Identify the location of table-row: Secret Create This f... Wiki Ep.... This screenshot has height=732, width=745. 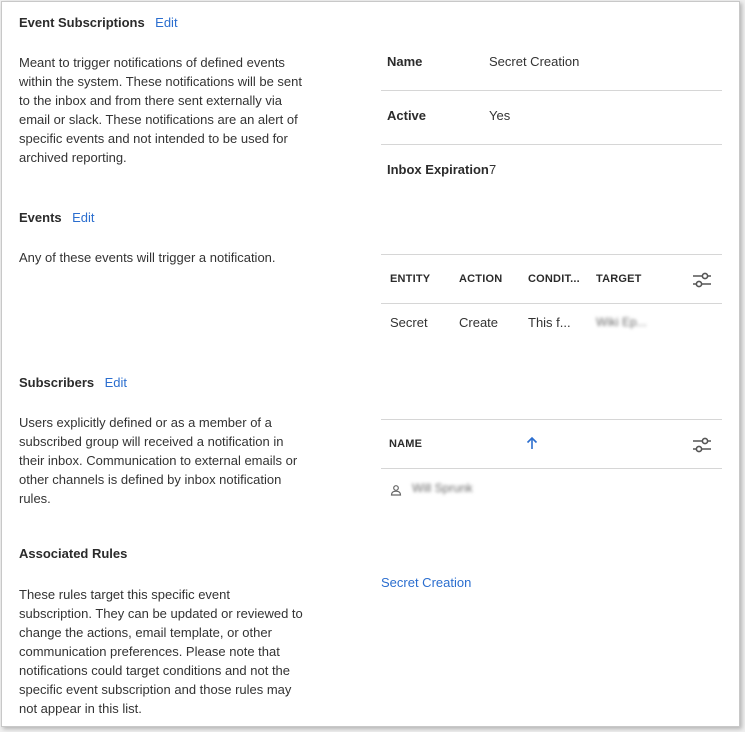
(551, 324).